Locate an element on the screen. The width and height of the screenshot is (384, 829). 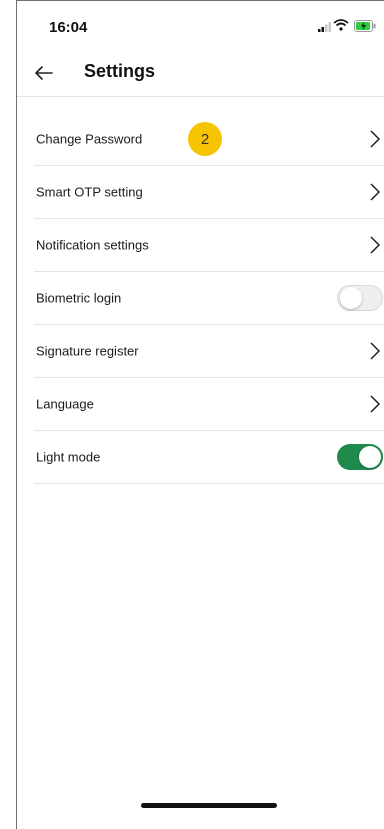
settings-item-label: Change Password is located at coordinates (89, 139).